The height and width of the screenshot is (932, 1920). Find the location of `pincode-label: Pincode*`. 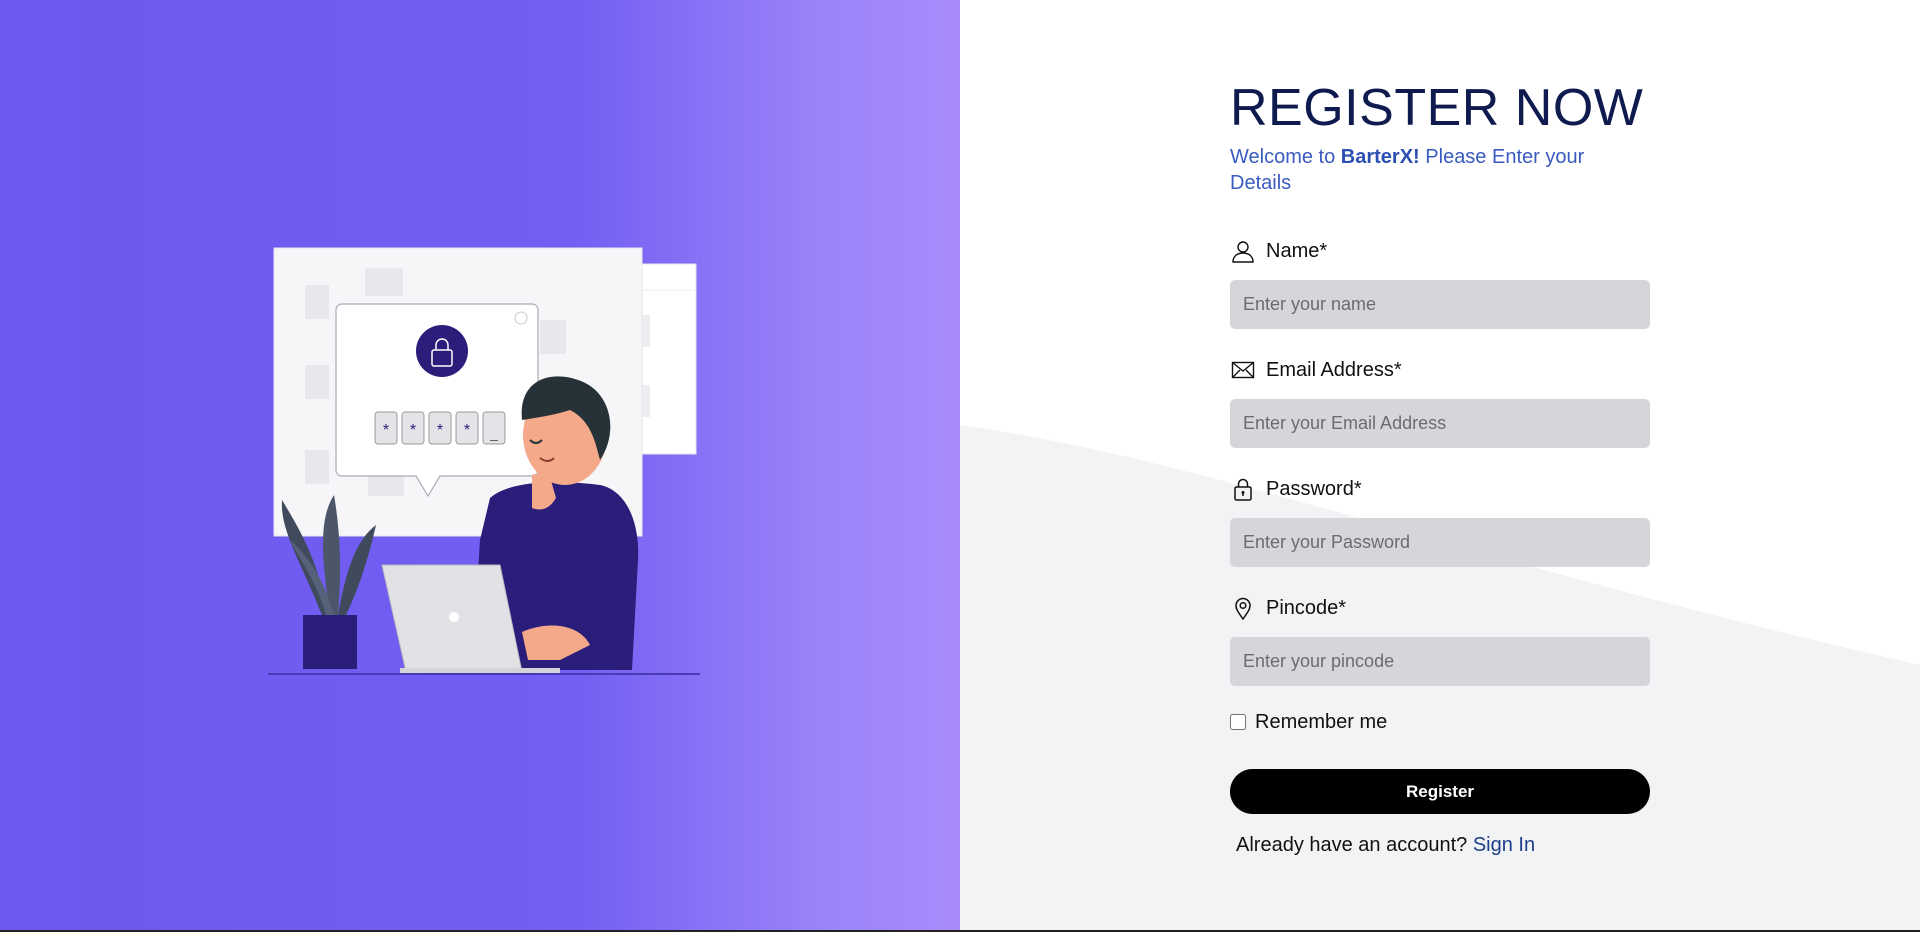

pincode-label: Pincode* is located at coordinates (1306, 607).